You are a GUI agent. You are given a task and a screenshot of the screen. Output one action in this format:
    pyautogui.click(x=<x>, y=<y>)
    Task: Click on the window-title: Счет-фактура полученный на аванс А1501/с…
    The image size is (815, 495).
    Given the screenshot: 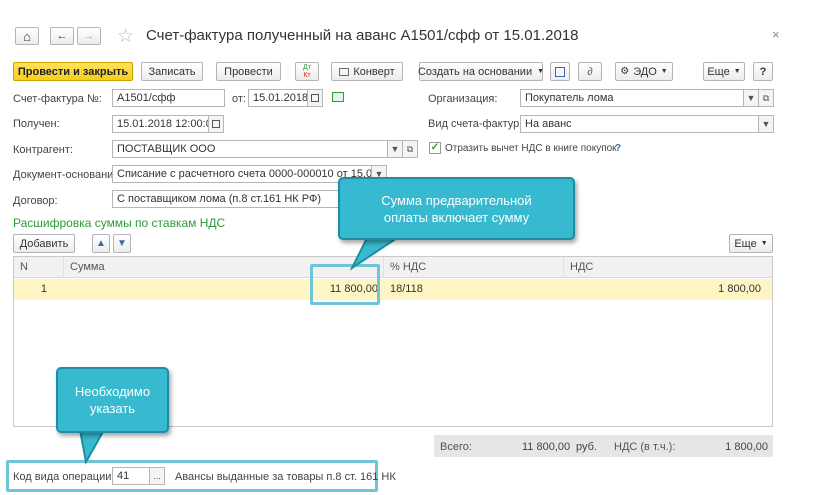 What is the action you would take?
    pyautogui.click(x=362, y=35)
    